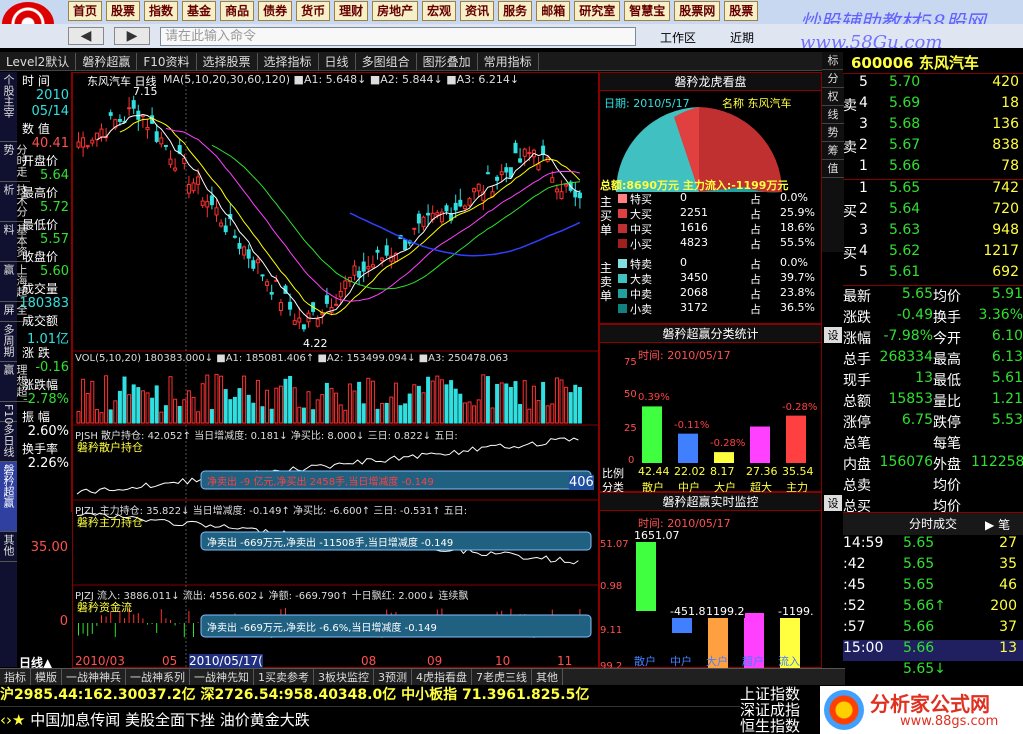 The width and height of the screenshot is (1023, 734). I want to click on pjzj-axis-label: 0, so click(63, 621).